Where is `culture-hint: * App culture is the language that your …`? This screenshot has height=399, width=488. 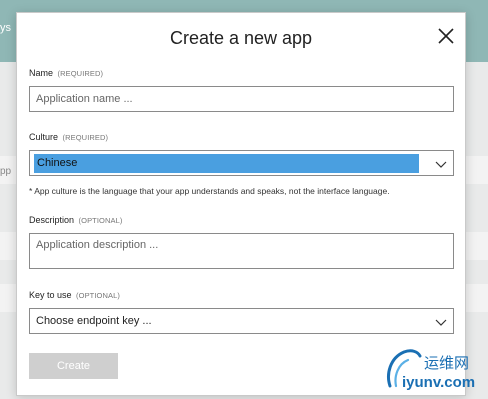
culture-hint: * App culture is the language that your … is located at coordinates (209, 191).